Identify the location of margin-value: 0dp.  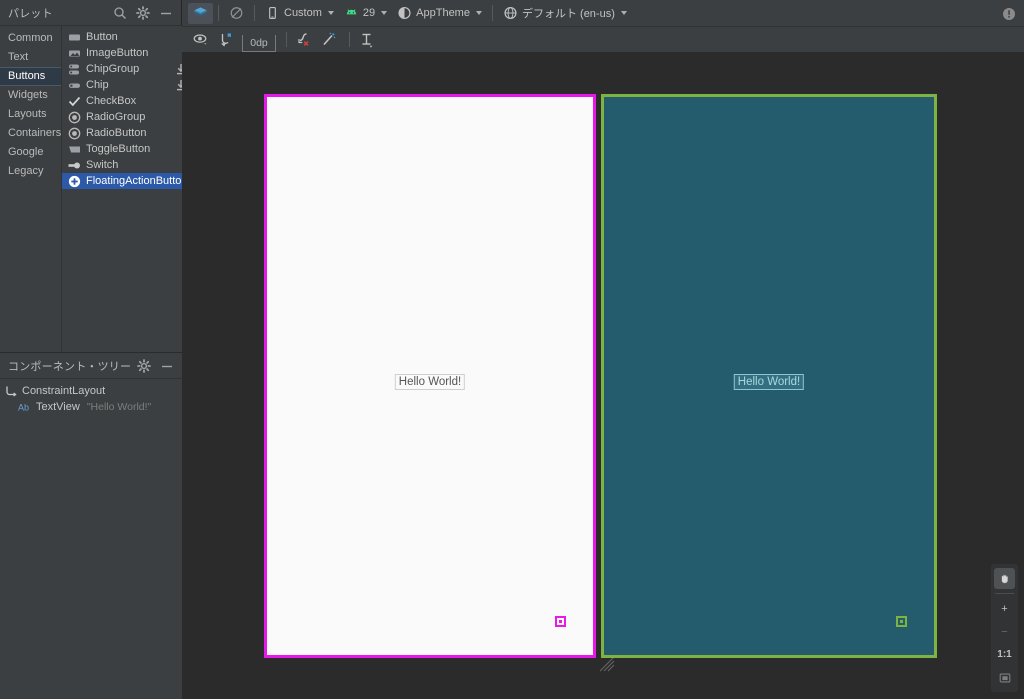
(259, 42).